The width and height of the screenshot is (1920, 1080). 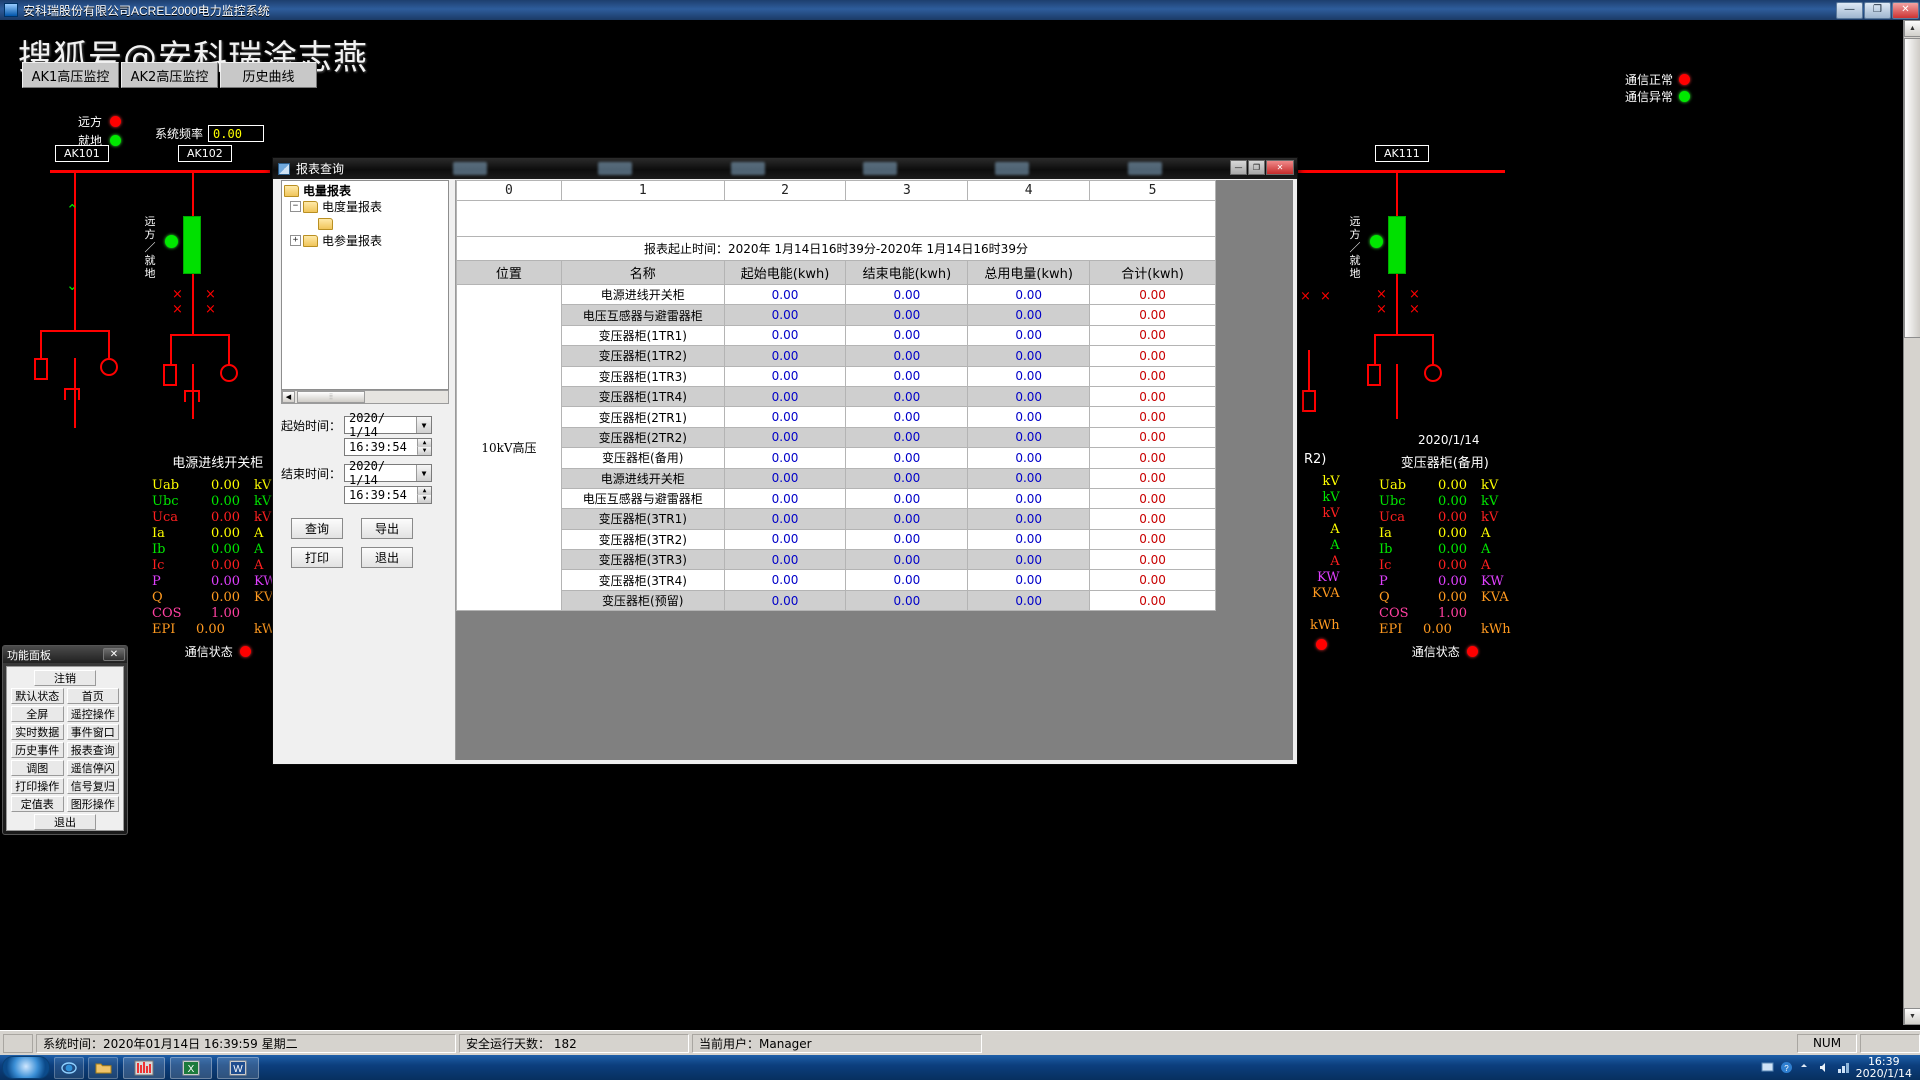 What do you see at coordinates (1805, 1067) in the screenshot?
I see `tray-expand-icon` at bounding box center [1805, 1067].